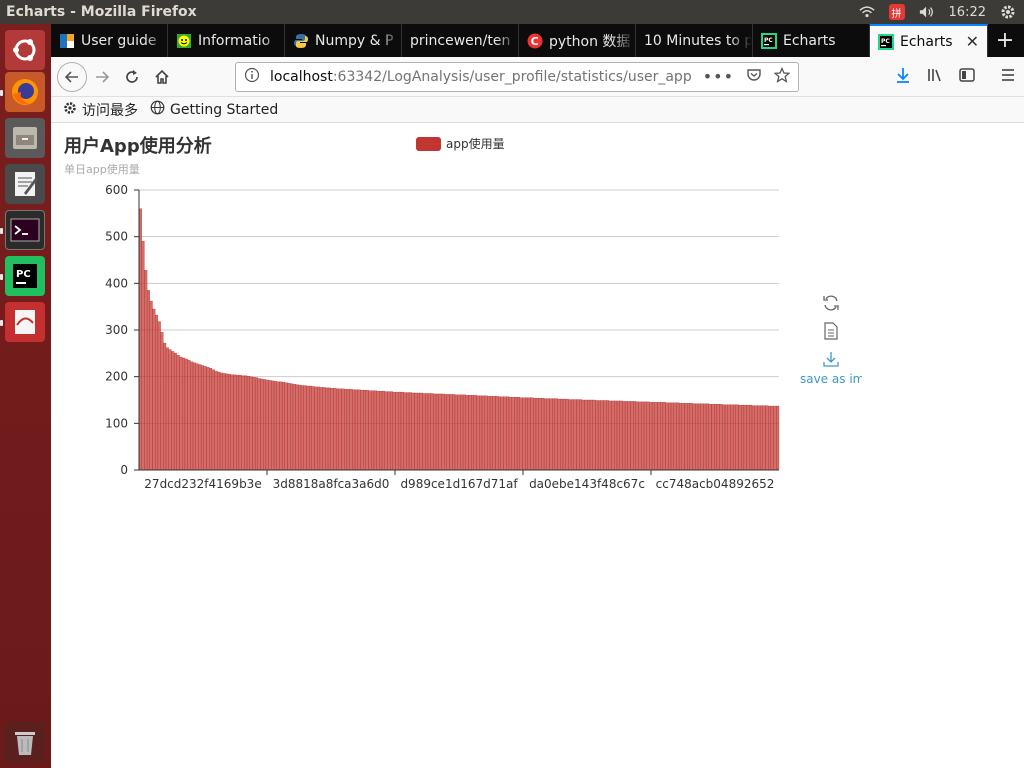 This screenshot has height=768, width=1024. Describe the element at coordinates (577, 40) in the screenshot. I see `tab-python-data: C python 数据` at that location.